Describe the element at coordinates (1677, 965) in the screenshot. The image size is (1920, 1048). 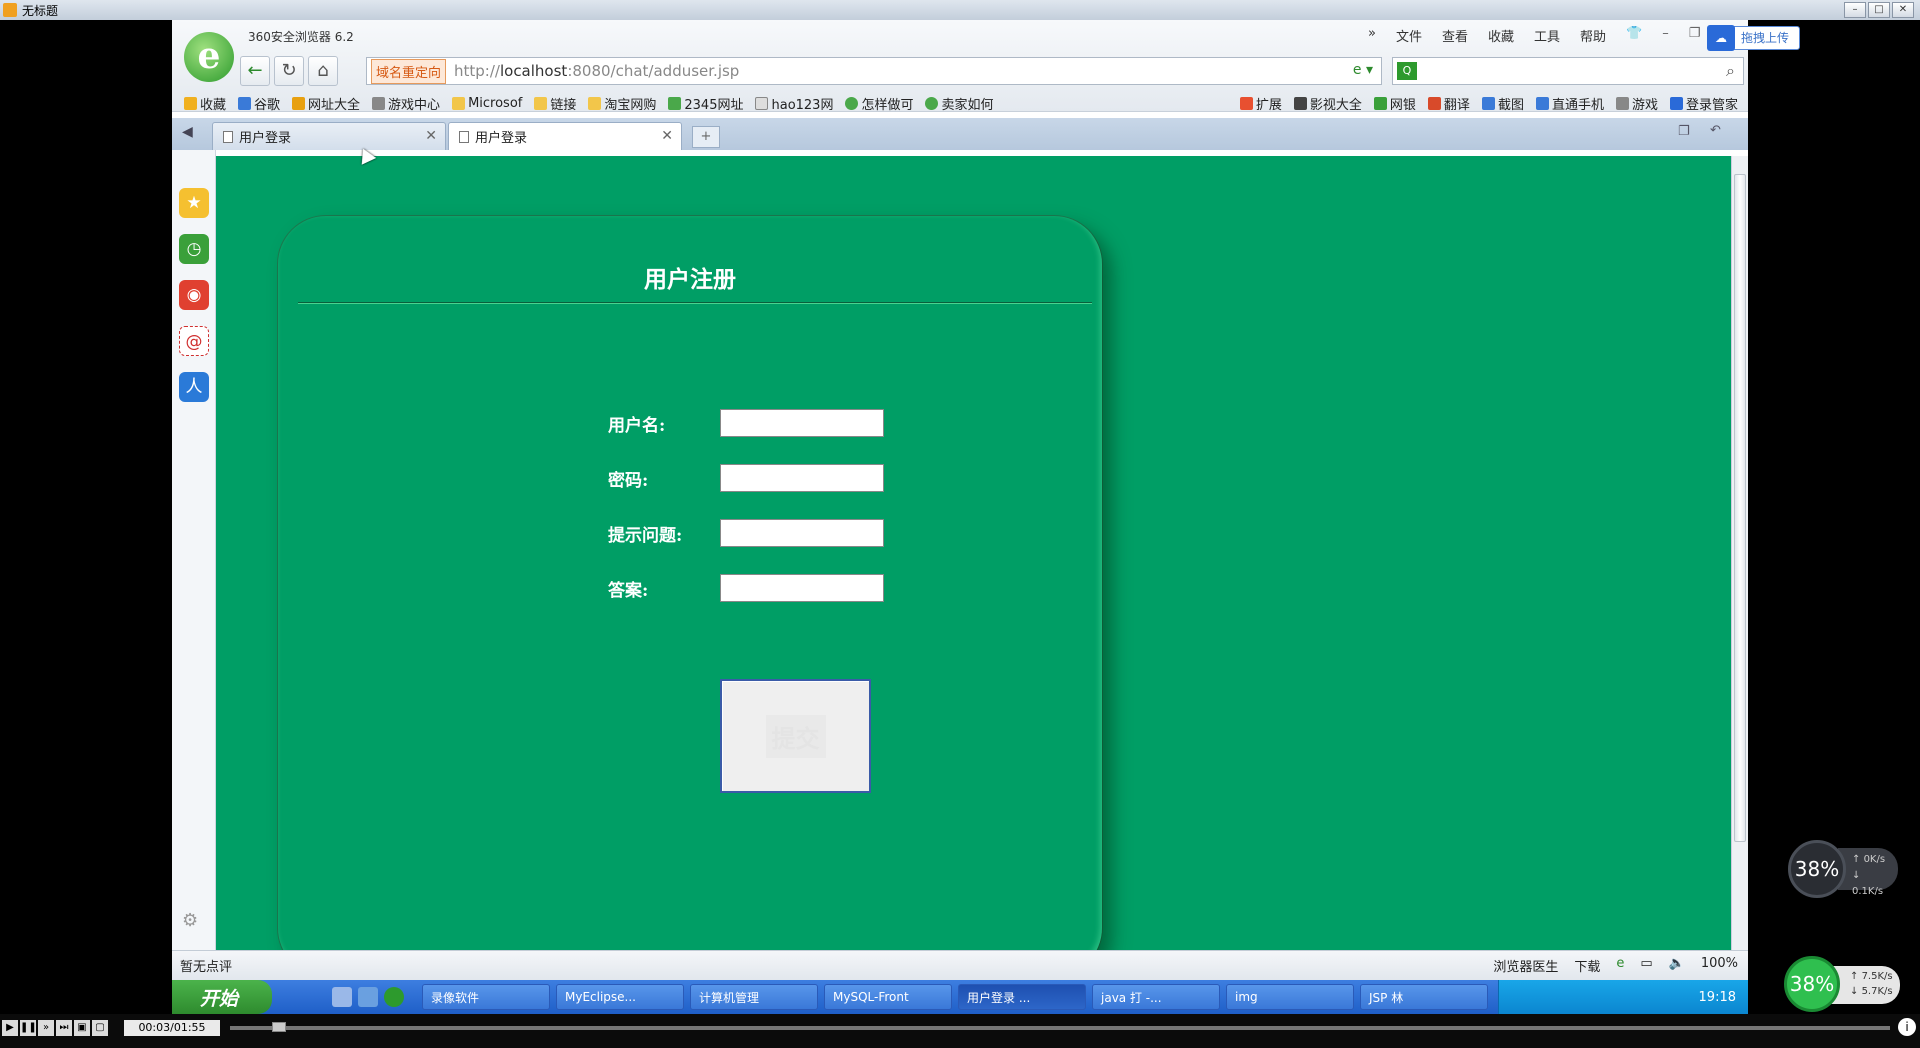
I see `volume-icon: 🔈` at that location.